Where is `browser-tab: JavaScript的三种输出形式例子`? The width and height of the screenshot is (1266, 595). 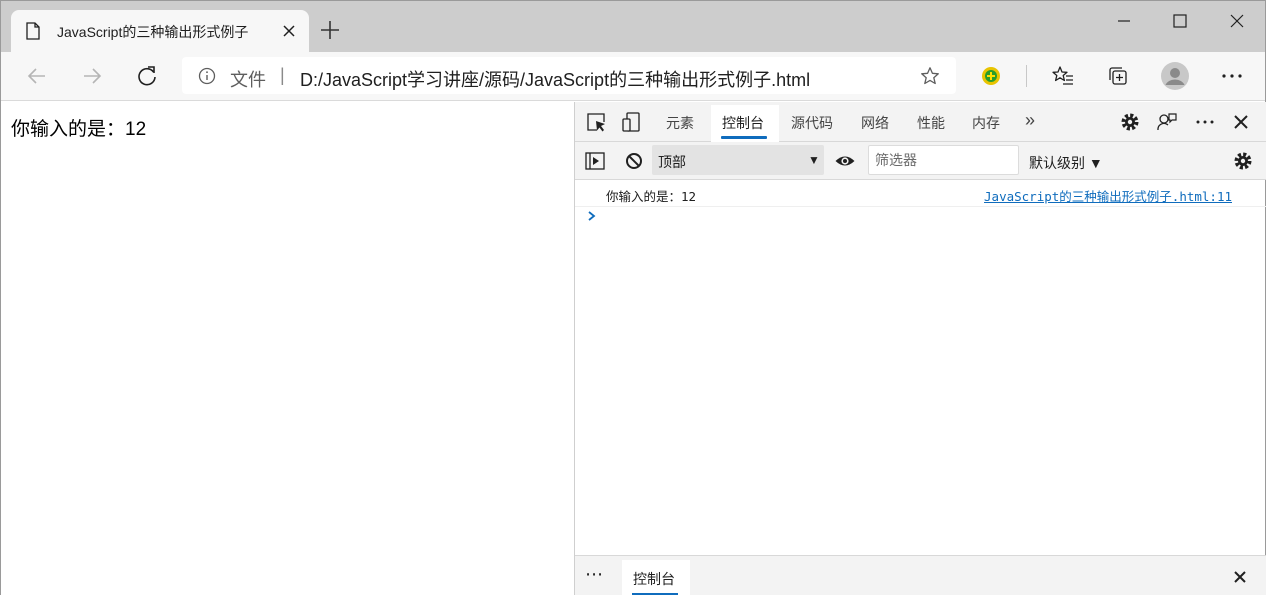 browser-tab: JavaScript的三种输出形式例子 is located at coordinates (160, 31).